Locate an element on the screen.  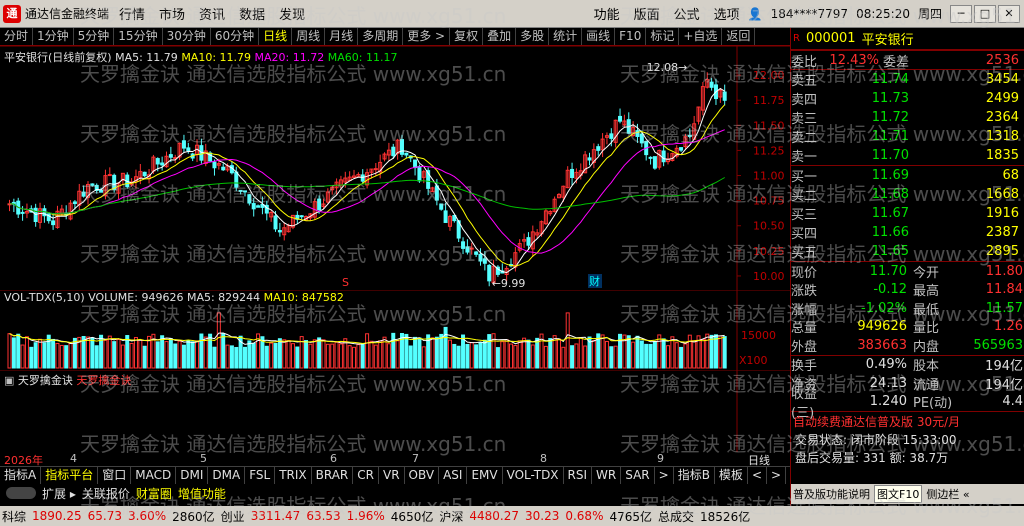
indicator-tab: OBV is located at coordinates (422, 475).